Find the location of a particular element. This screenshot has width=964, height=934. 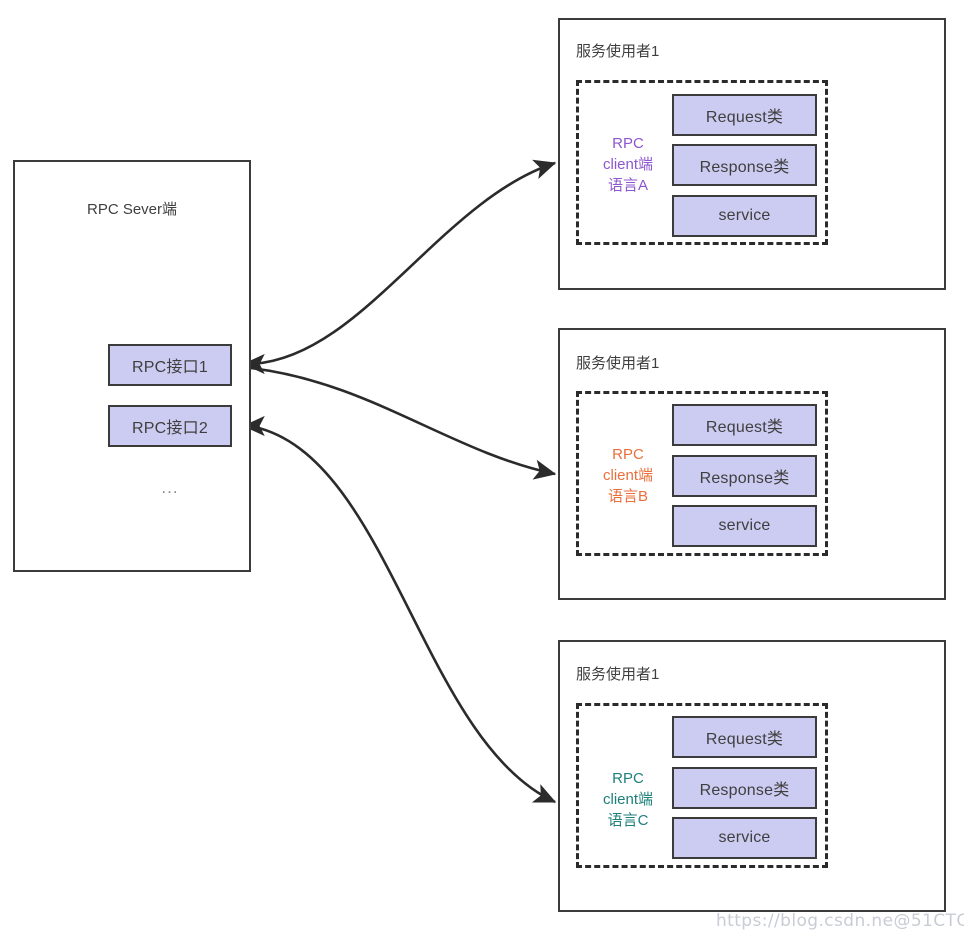

connector-iface2-to-clientC is located at coordinates (399, 609).